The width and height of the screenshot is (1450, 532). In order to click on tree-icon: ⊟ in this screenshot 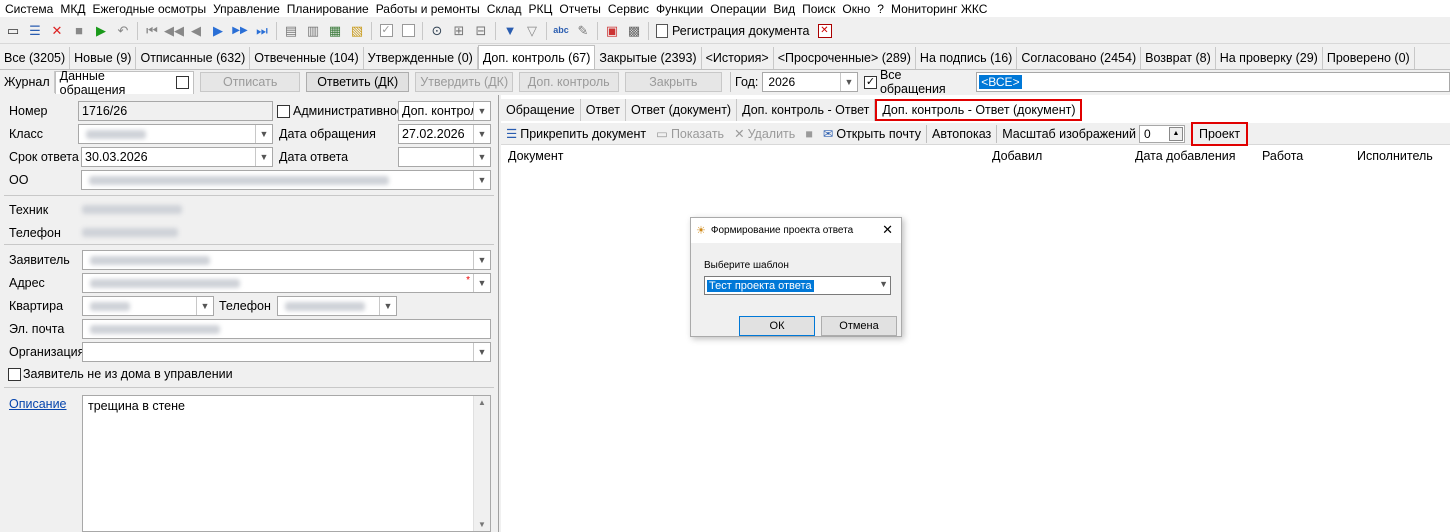, I will do `click(481, 31)`.